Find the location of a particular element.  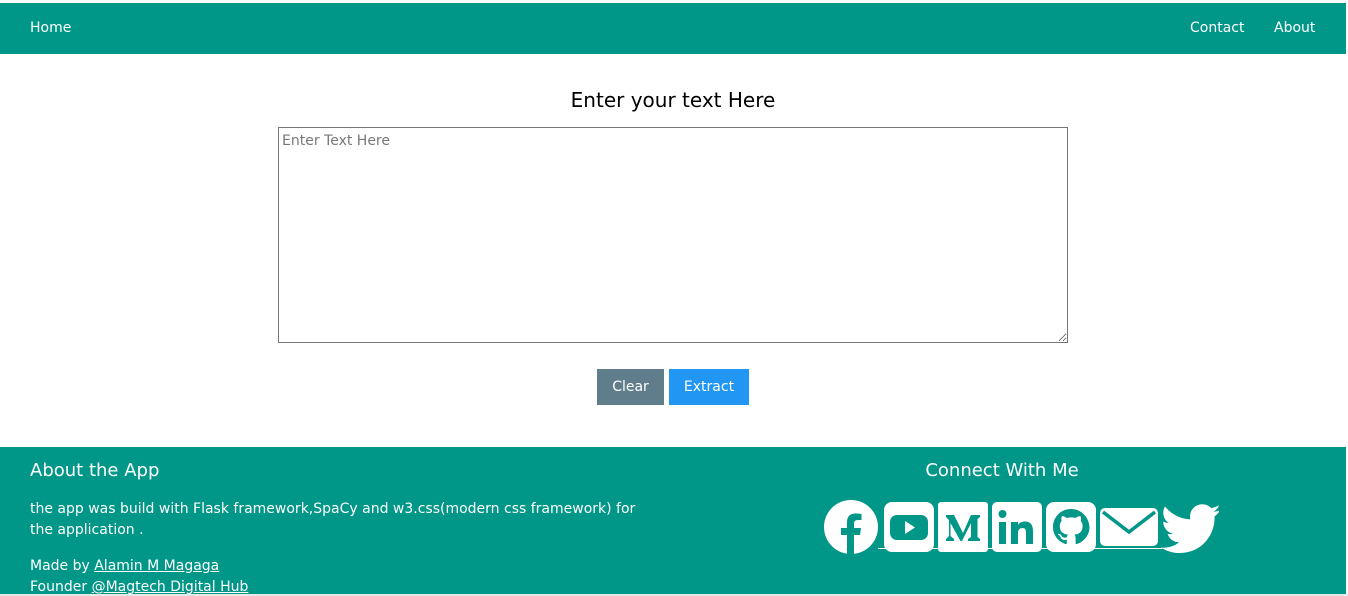

facebook-link is located at coordinates (851, 527).